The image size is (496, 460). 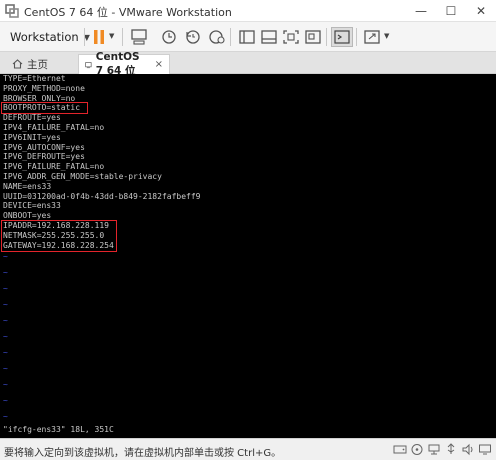 I want to click on console-line: NAME=ens33, so click(x=27, y=186).